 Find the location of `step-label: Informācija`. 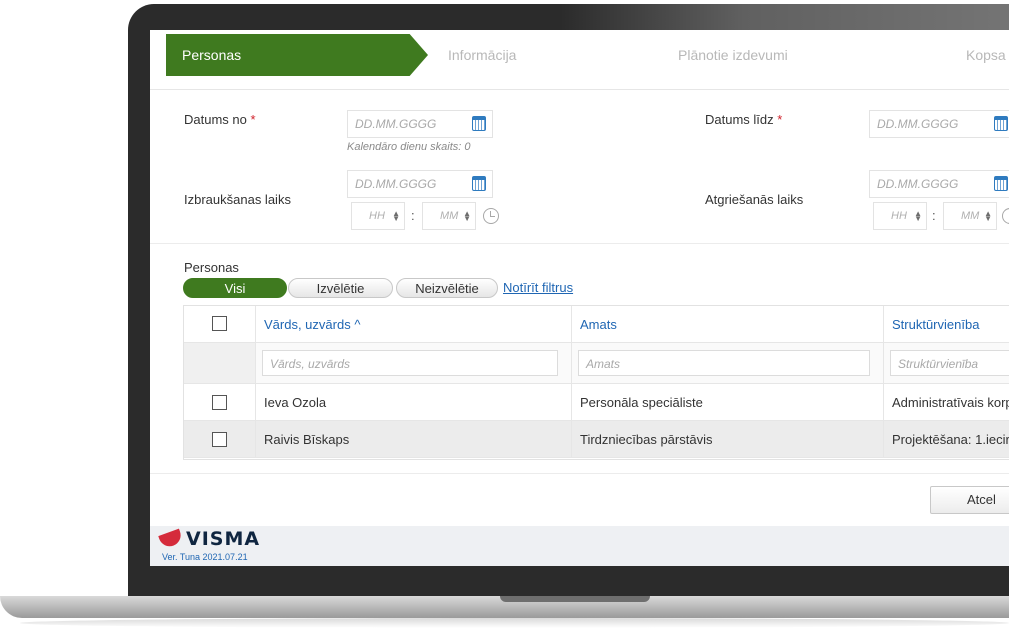

step-label: Informācija is located at coordinates (482, 55).